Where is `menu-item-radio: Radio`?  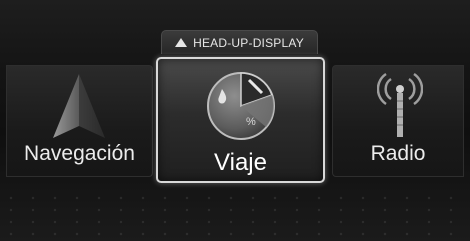 menu-item-radio: Radio is located at coordinates (398, 121).